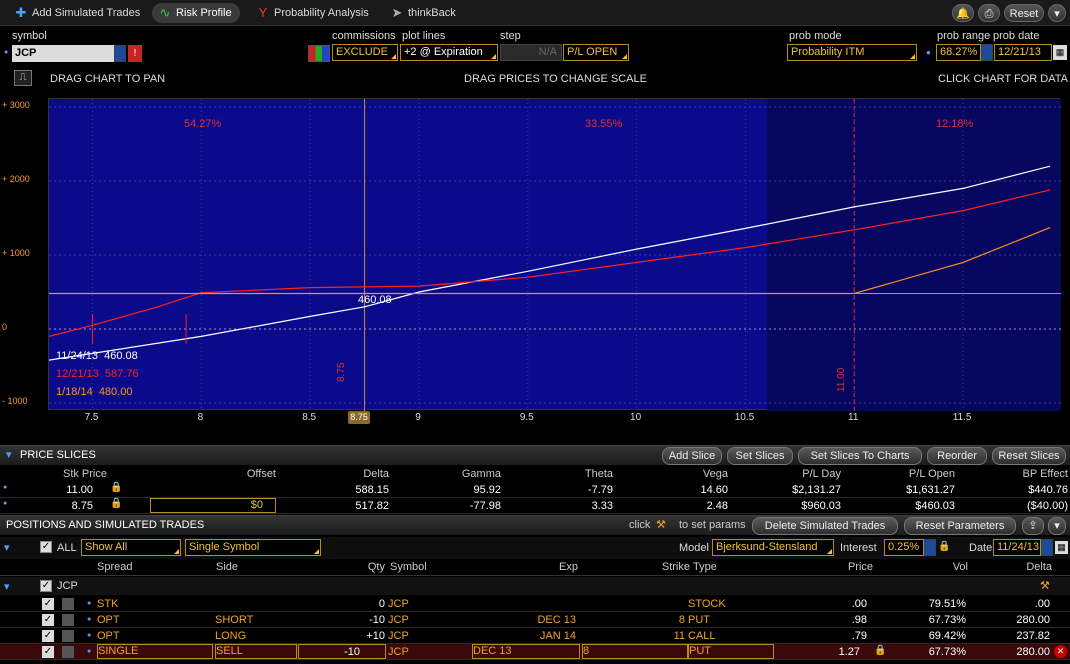  What do you see at coordinates (714, 490) in the screenshot?
I see `value-cell: 14.60` at bounding box center [714, 490].